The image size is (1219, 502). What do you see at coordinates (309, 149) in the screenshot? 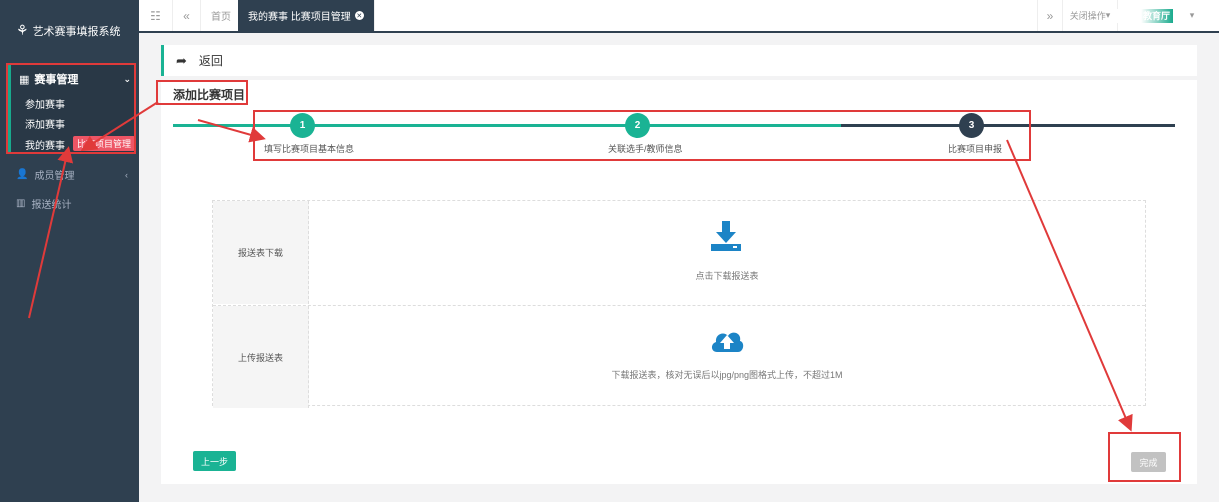
I see `step-1-label: 填写比赛项目基本信息` at bounding box center [309, 149].